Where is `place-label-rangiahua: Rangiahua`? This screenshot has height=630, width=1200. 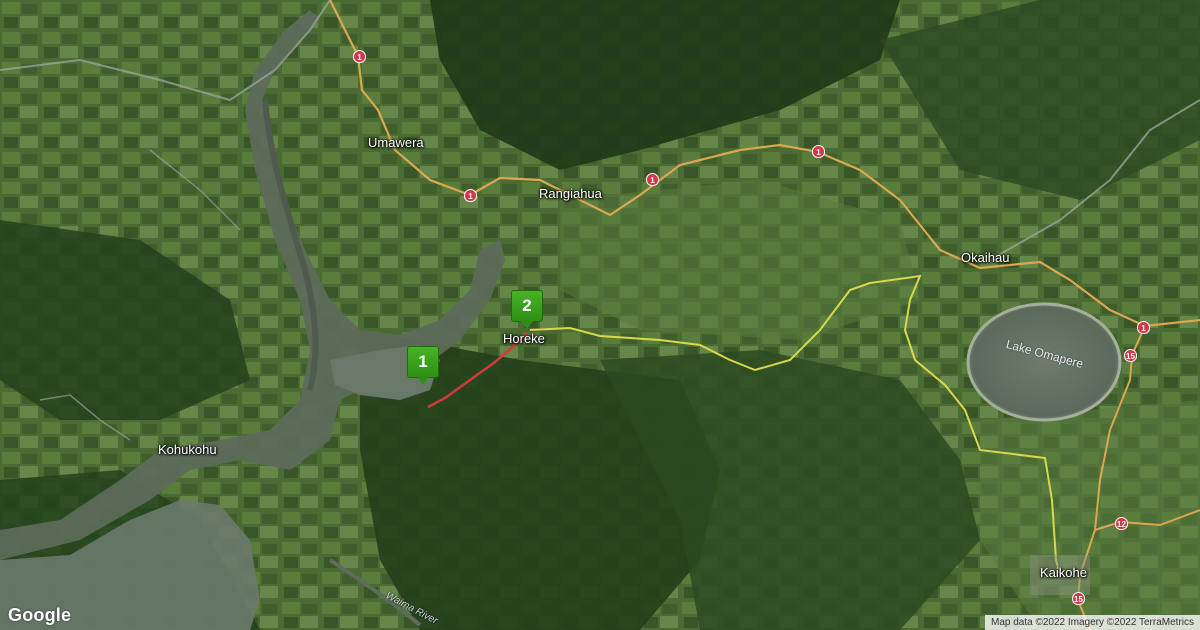 place-label-rangiahua: Rangiahua is located at coordinates (570, 193).